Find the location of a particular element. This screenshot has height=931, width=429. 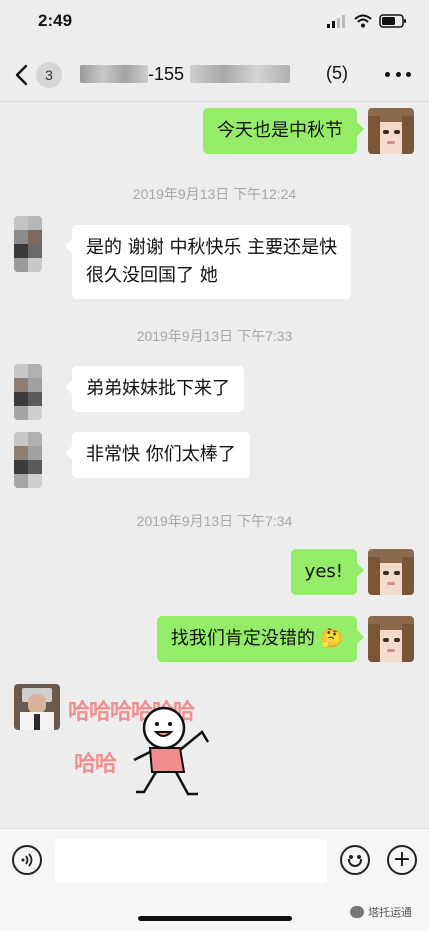

message-text-line: 是的 谢谢 中秋快乐 主要还是快 is located at coordinates (212, 247).